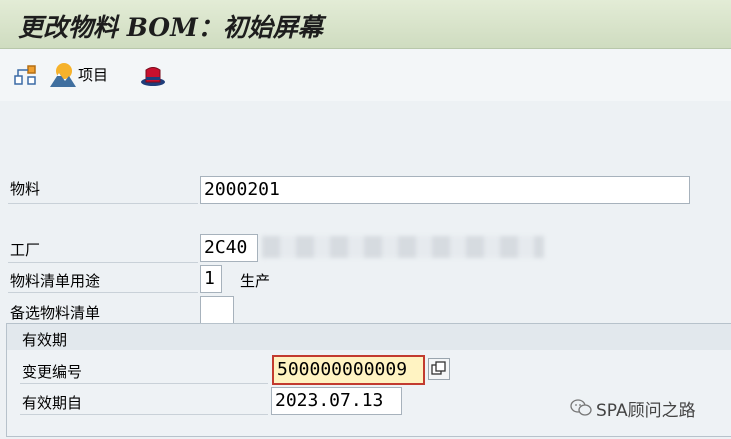 This screenshot has height=439, width=731. I want to click on change-number-input: 500000000009, so click(348, 370).